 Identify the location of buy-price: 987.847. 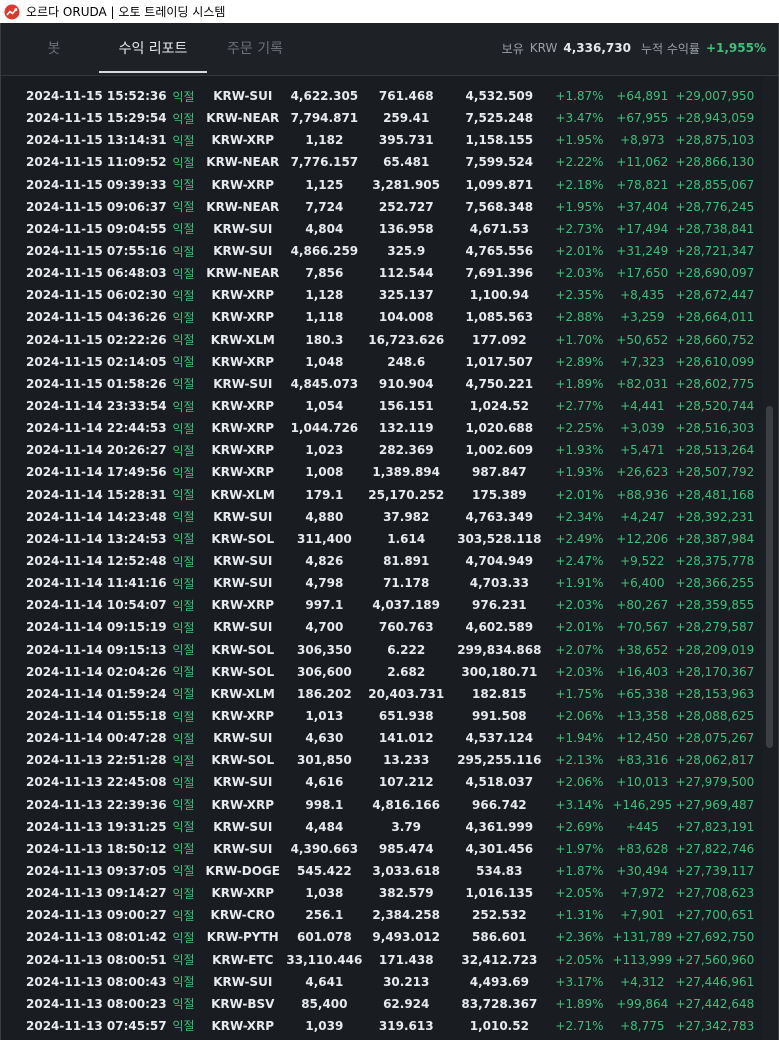
(499, 472).